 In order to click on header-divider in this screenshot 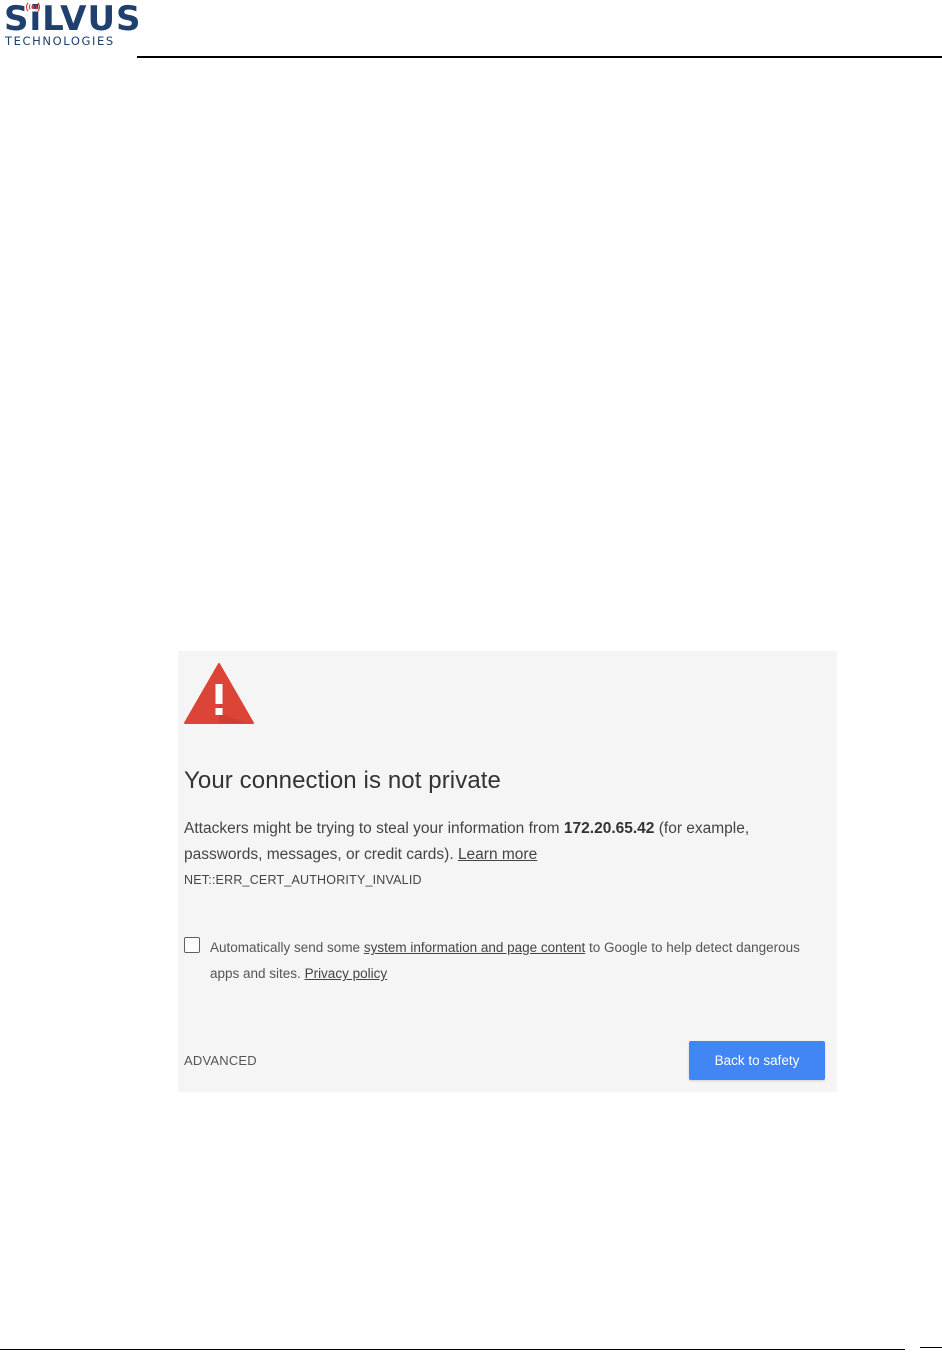, I will do `click(539, 57)`.